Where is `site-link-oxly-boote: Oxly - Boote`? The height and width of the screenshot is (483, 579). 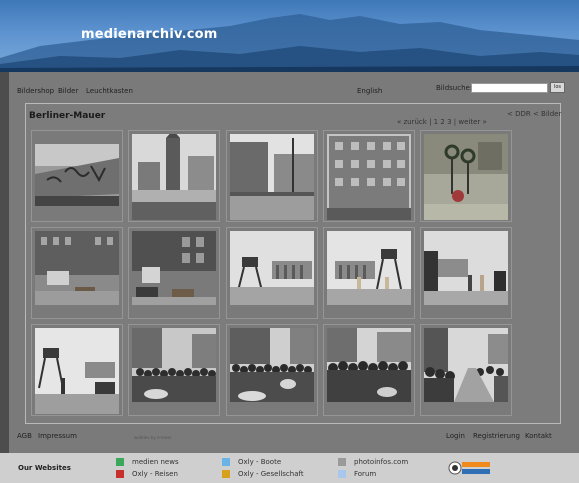
site-link-oxly-boote: Oxly - Boote is located at coordinates (259, 462).